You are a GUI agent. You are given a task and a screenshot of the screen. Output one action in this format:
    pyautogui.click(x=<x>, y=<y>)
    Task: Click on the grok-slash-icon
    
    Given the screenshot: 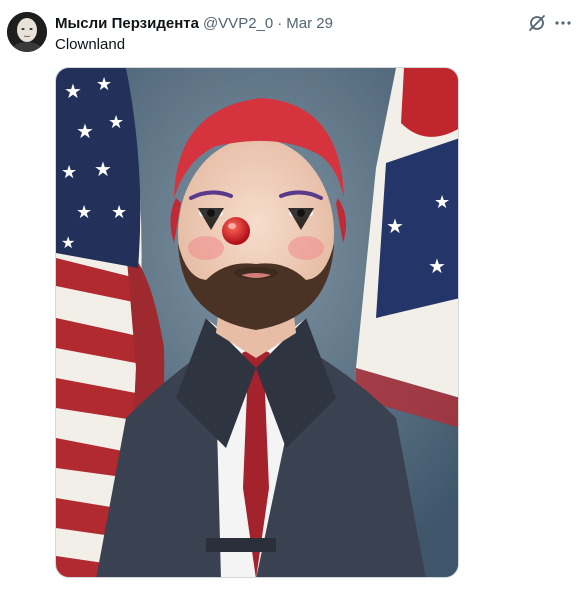 What is the action you would take?
    pyautogui.click(x=537, y=23)
    